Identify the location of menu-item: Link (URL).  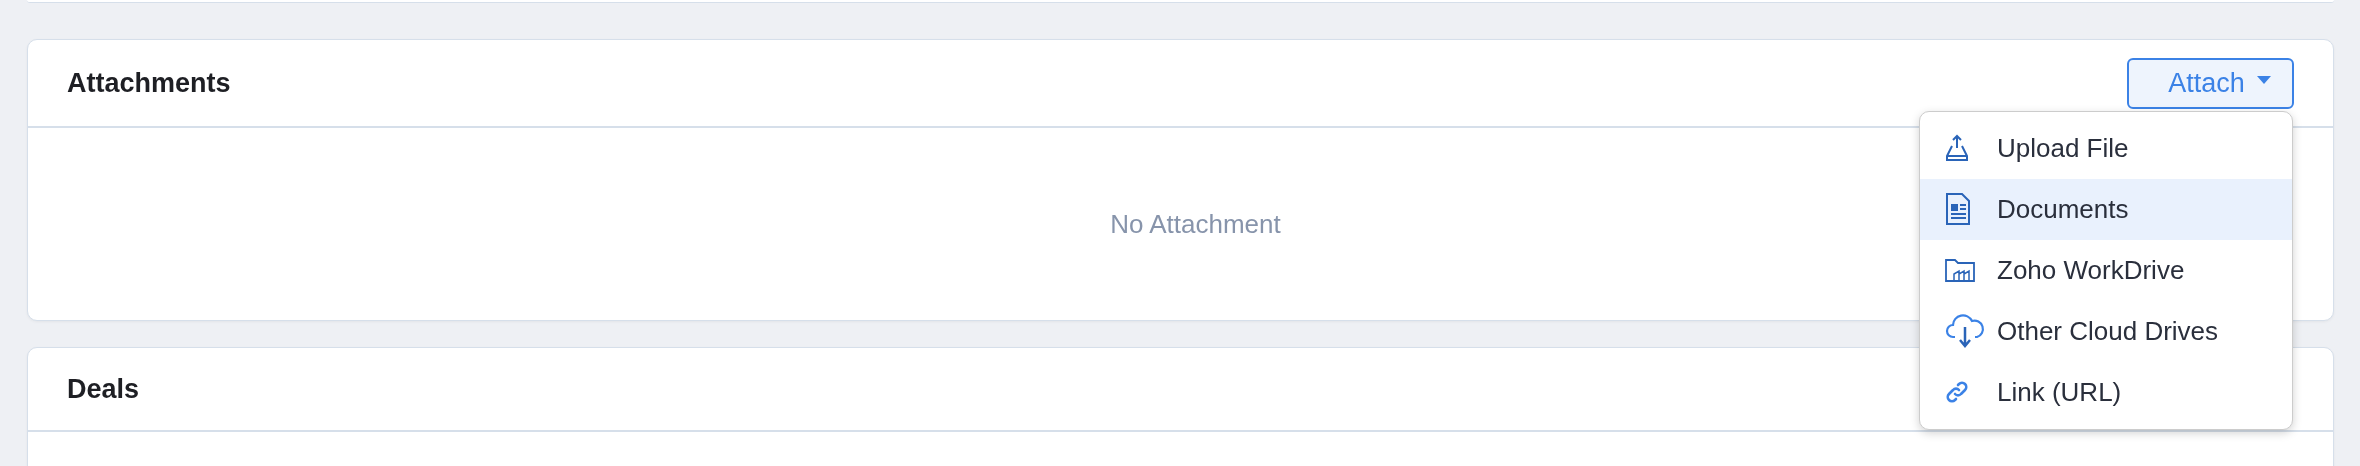
(2106, 392).